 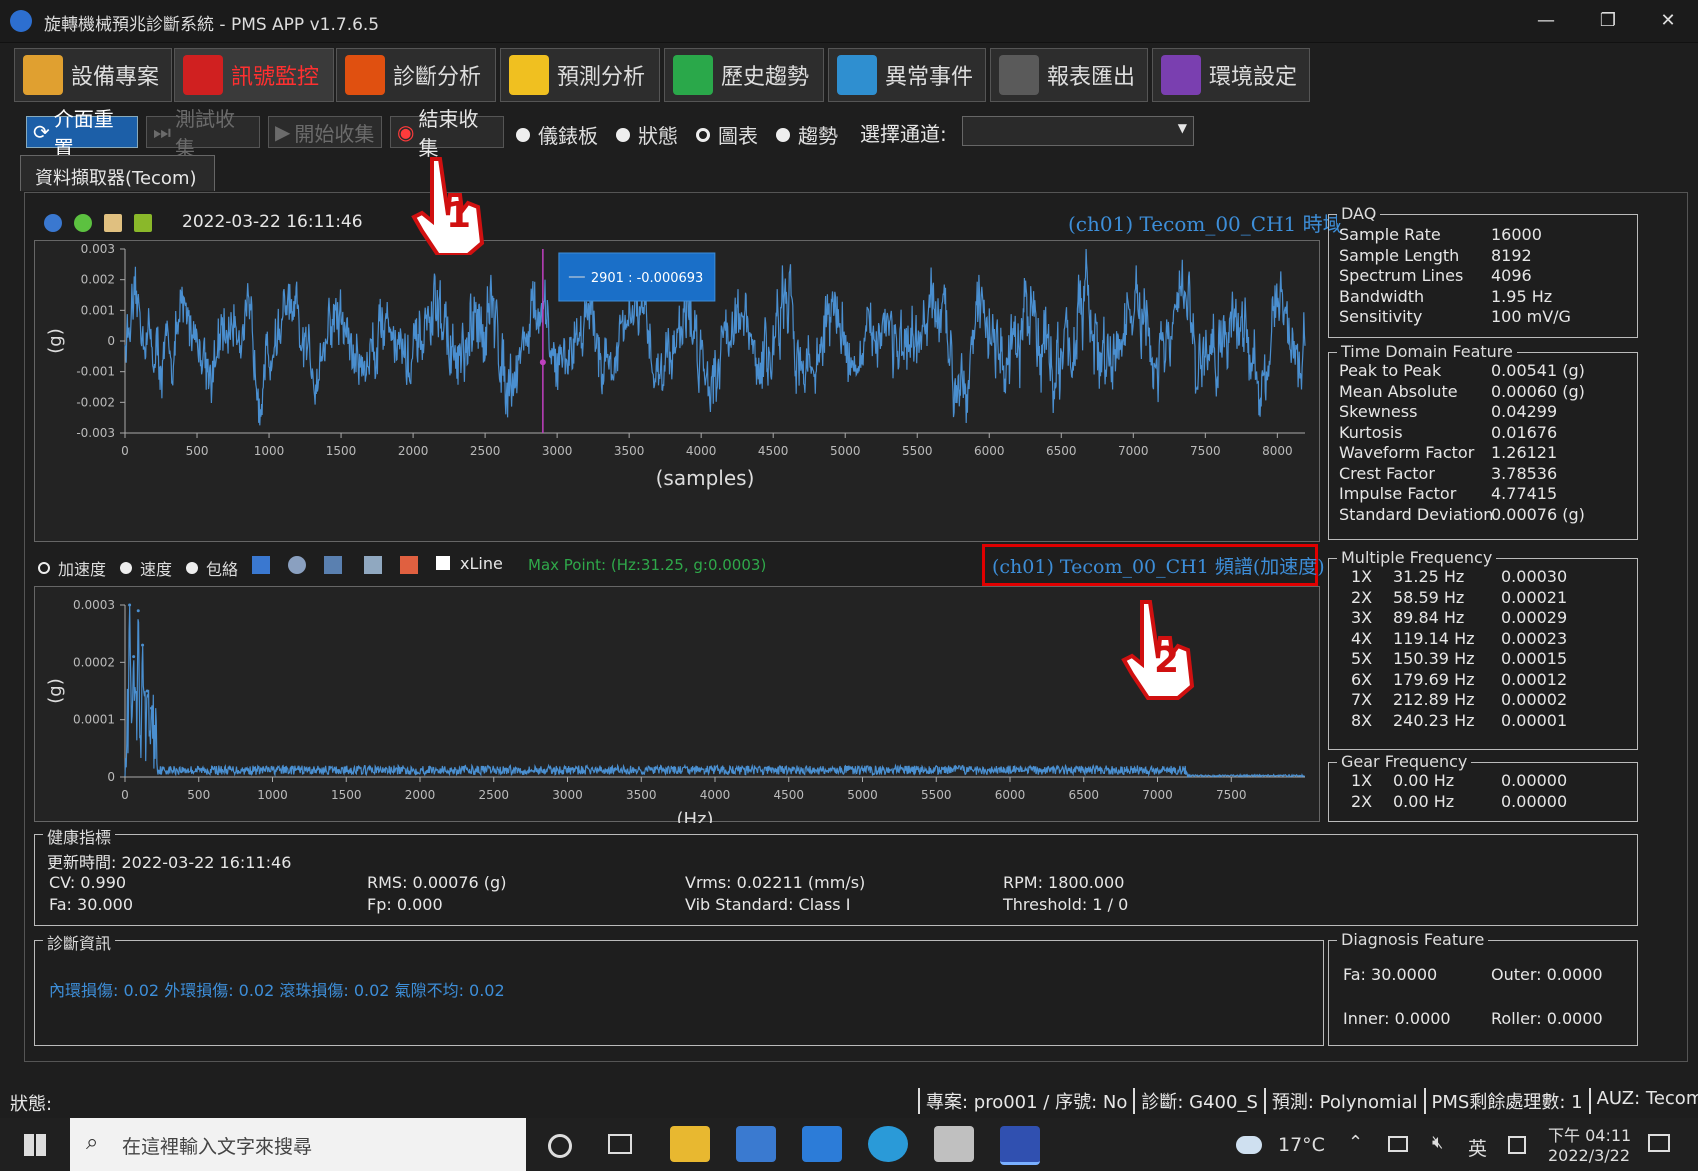 What do you see at coordinates (647, 134) in the screenshot?
I see `radio-status: 狀態` at bounding box center [647, 134].